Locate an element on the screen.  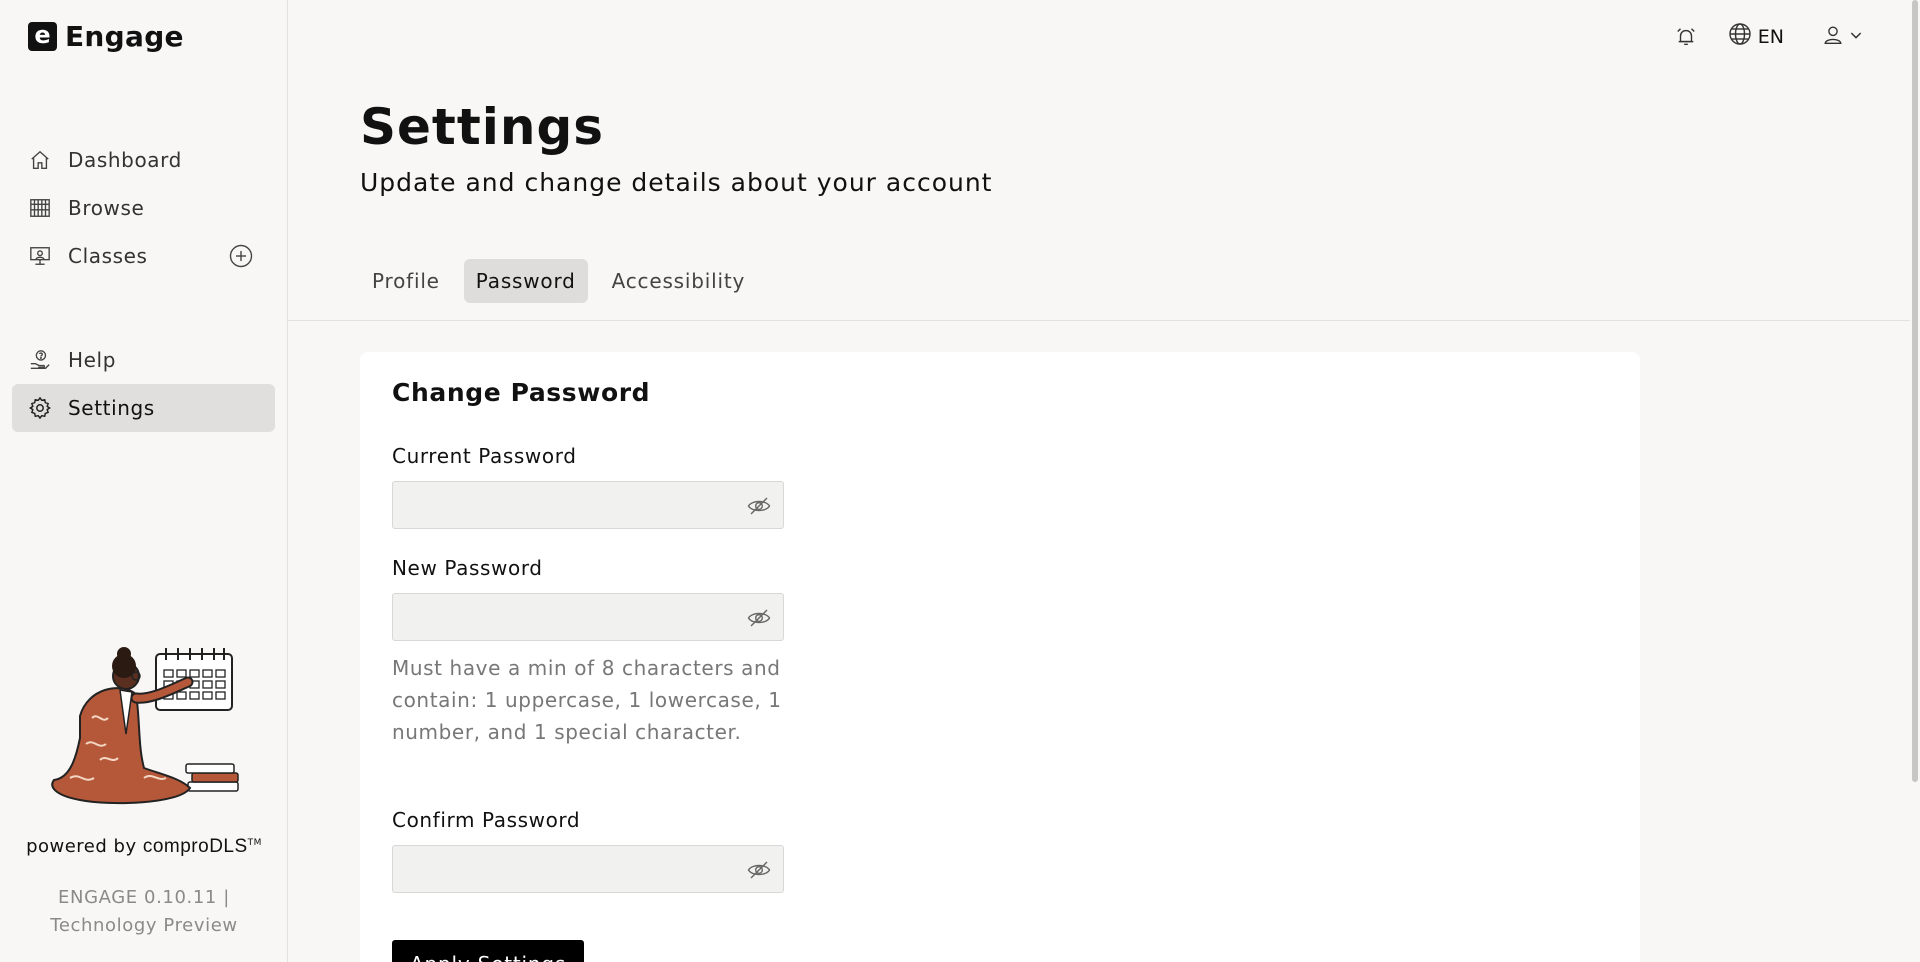
settings-tabs: Profile Password Accessibility is located at coordinates (558, 281).